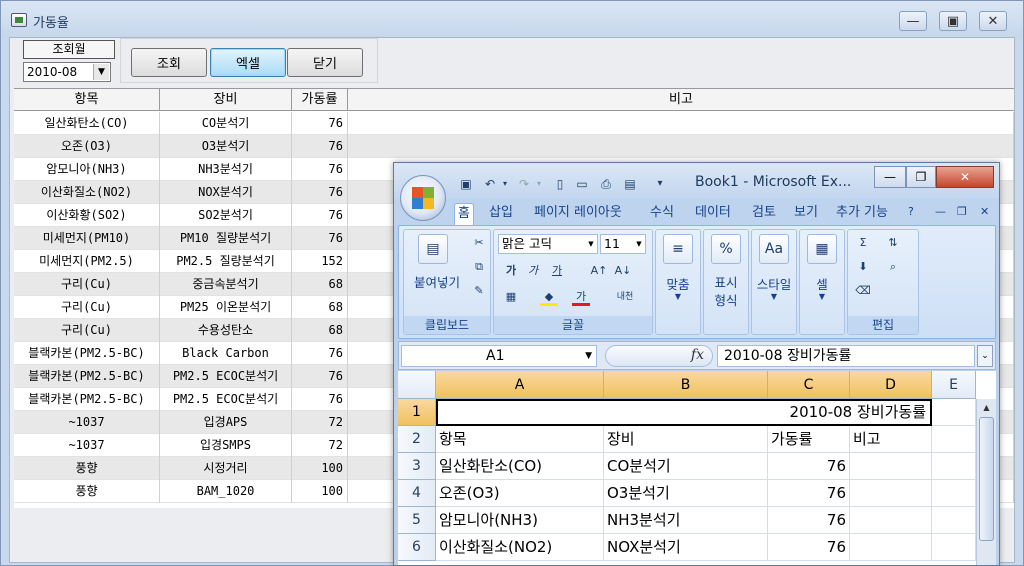 Image resolution: width=1024 pixels, height=566 pixels. Describe the element at coordinates (913, 21) in the screenshot. I see `minimize-button: —` at that location.